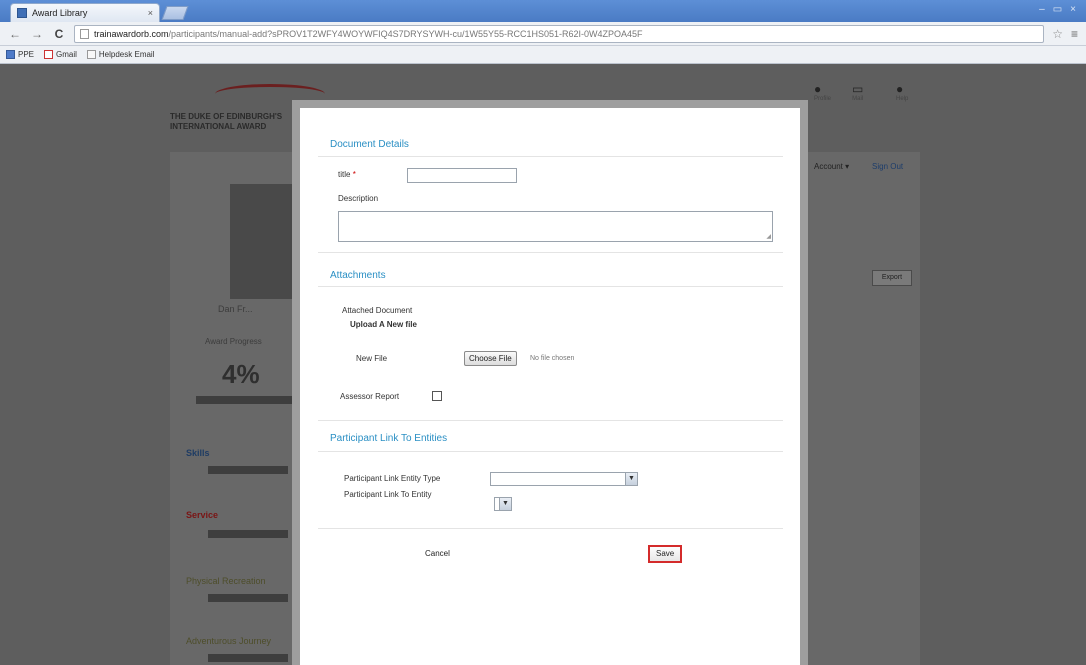 This screenshot has height=665, width=1086. What do you see at coordinates (1042, 9) in the screenshot?
I see `minimize-icon: –` at bounding box center [1042, 9].